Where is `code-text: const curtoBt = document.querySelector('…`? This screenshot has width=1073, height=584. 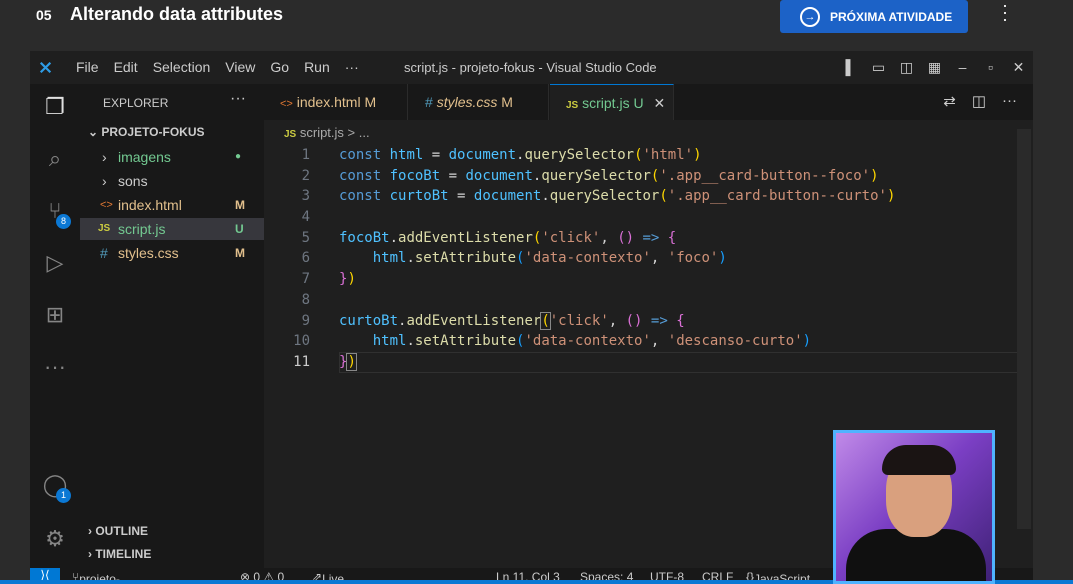 code-text: const curtoBt = document.querySelector('… is located at coordinates (617, 196).